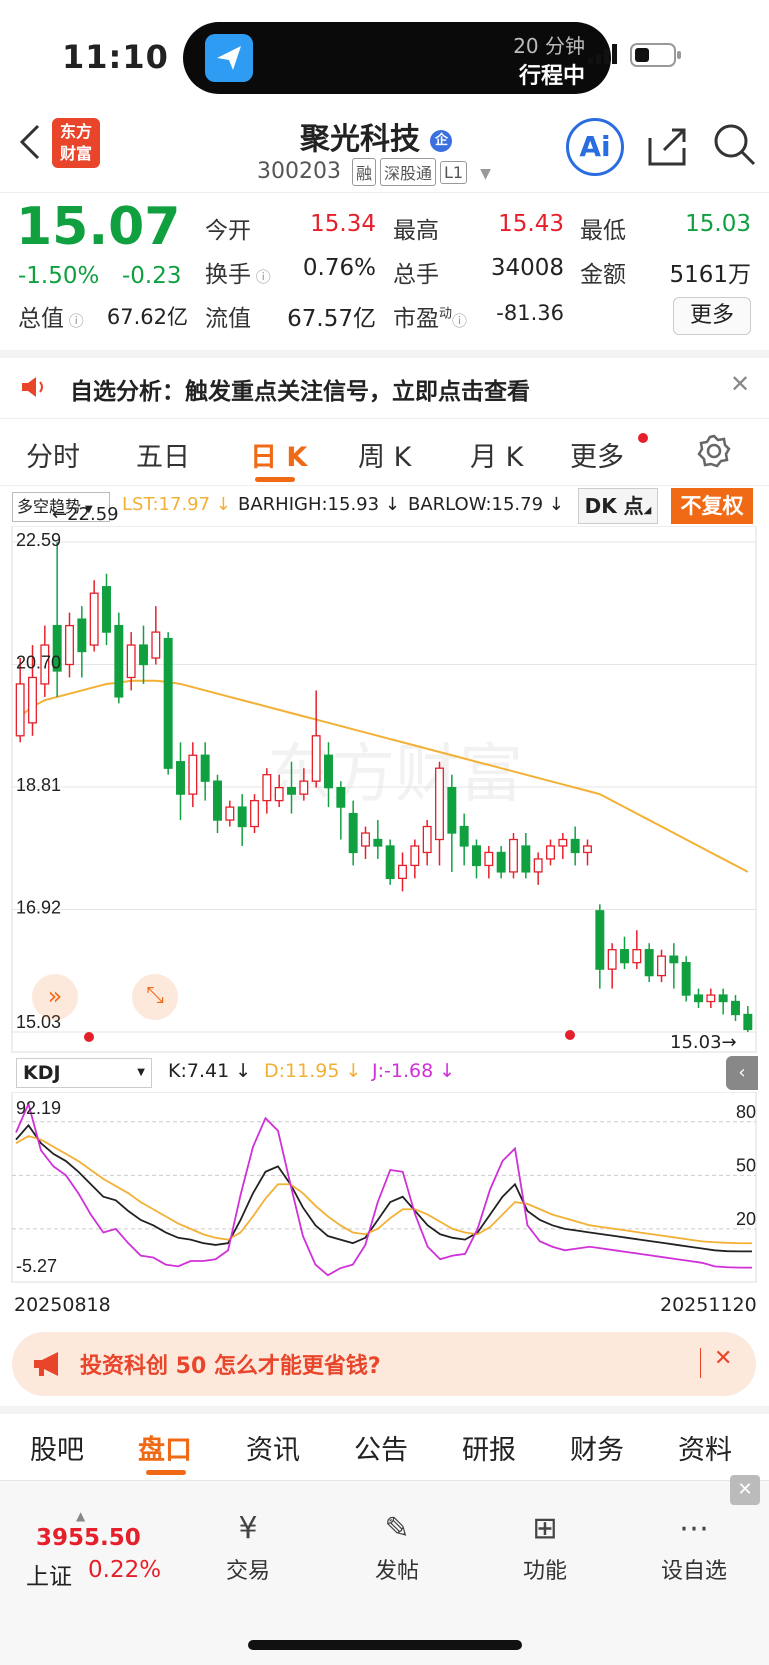 The image size is (769, 1665). What do you see at coordinates (88, 1538) in the screenshot?
I see `index-value: 3955.50` at bounding box center [88, 1538].